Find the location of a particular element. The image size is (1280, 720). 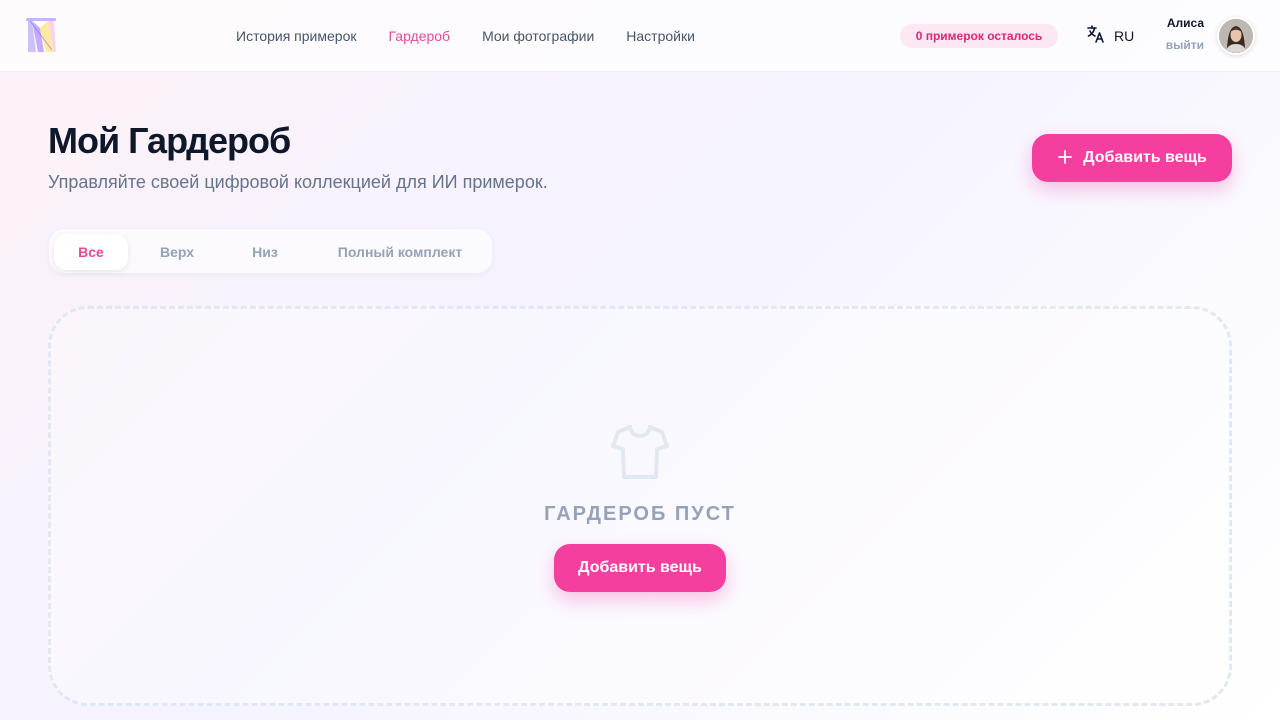

tab-tops: Верх is located at coordinates (177, 252).